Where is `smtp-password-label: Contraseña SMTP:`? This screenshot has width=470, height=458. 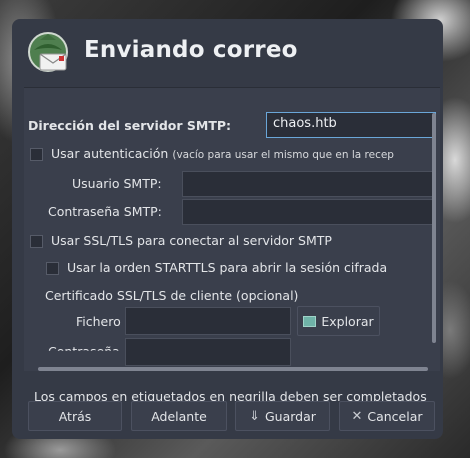 smtp-password-label: Contraseña SMTP: is located at coordinates (105, 211).